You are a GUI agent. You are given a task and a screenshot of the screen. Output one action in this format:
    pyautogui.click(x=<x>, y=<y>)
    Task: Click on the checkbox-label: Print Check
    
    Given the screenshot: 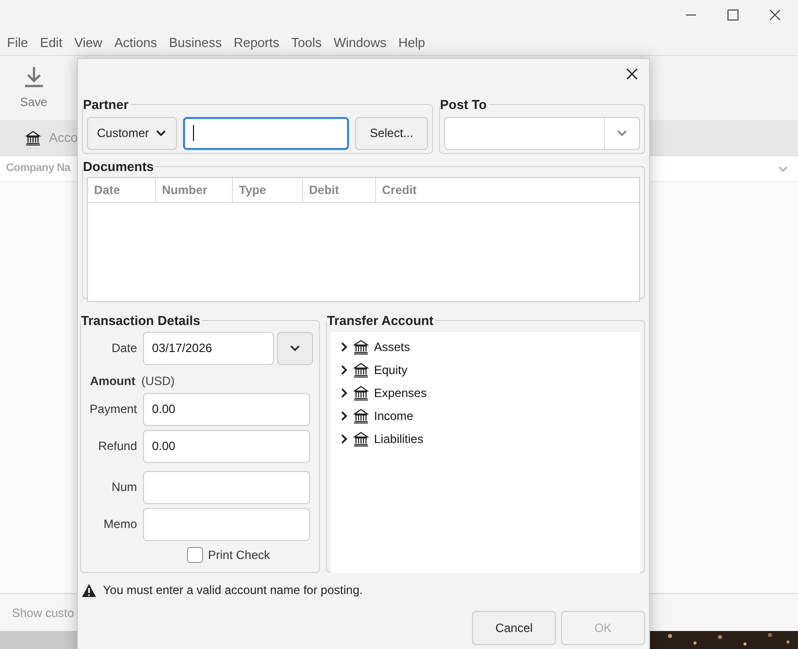 What is the action you would take?
    pyautogui.click(x=239, y=555)
    